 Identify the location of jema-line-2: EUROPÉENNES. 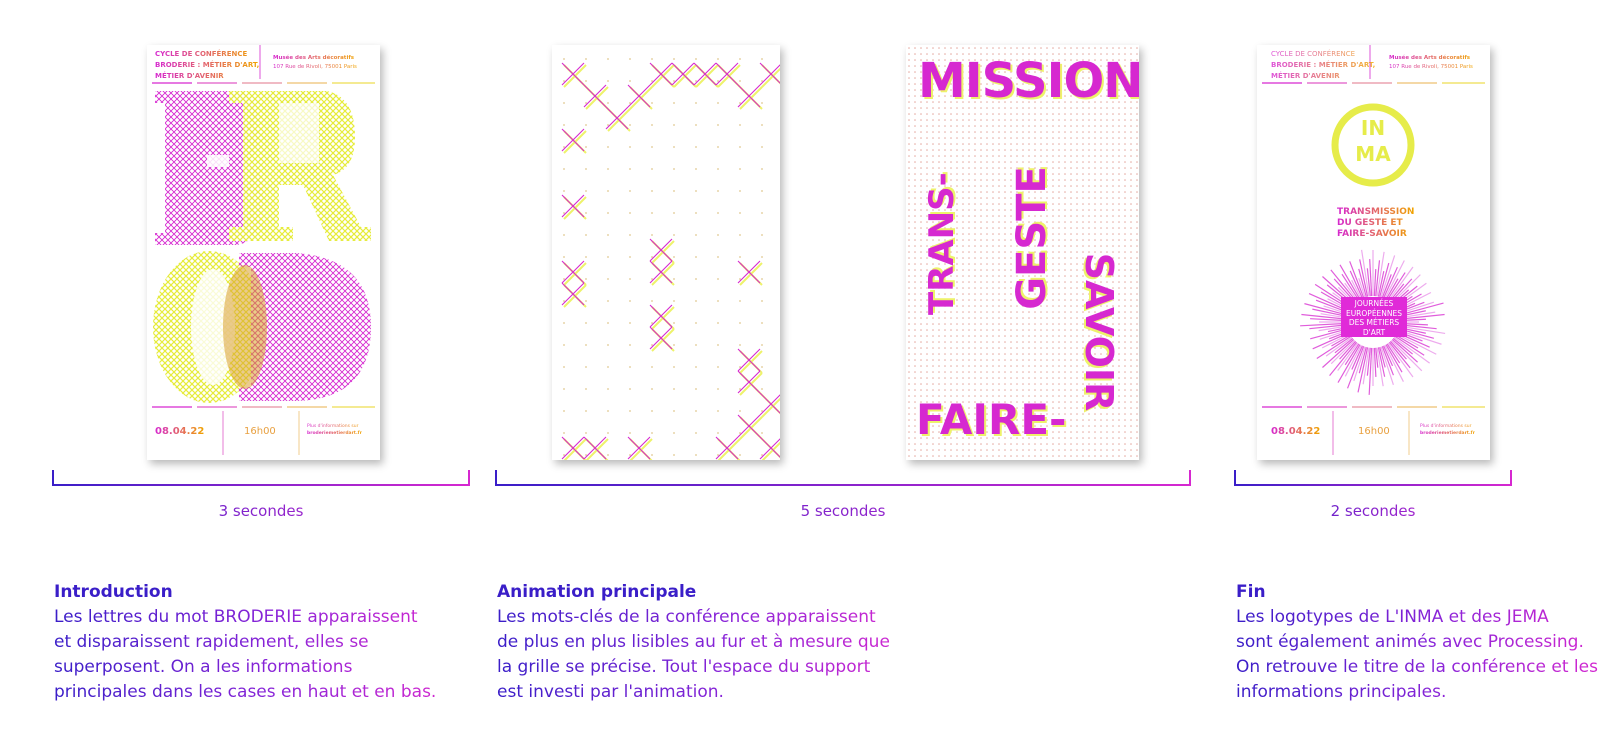
(1374, 313).